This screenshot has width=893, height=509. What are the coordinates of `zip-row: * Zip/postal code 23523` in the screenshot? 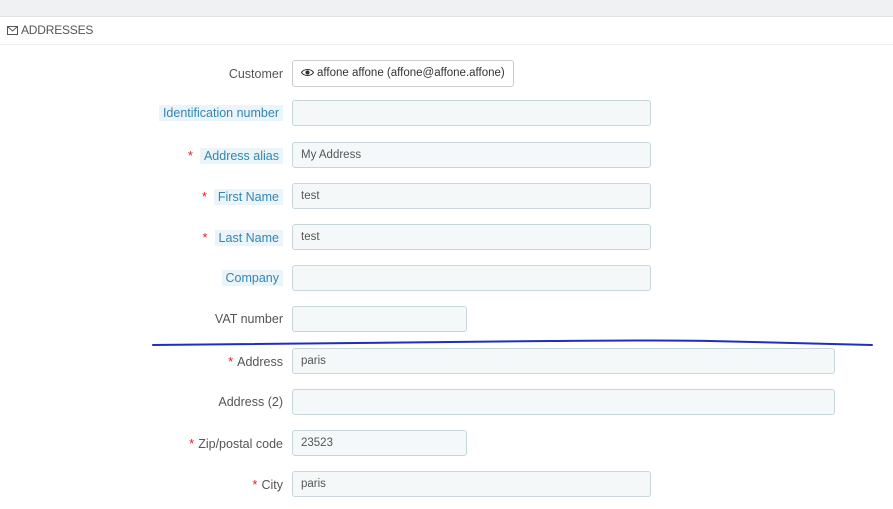 It's located at (446, 444).